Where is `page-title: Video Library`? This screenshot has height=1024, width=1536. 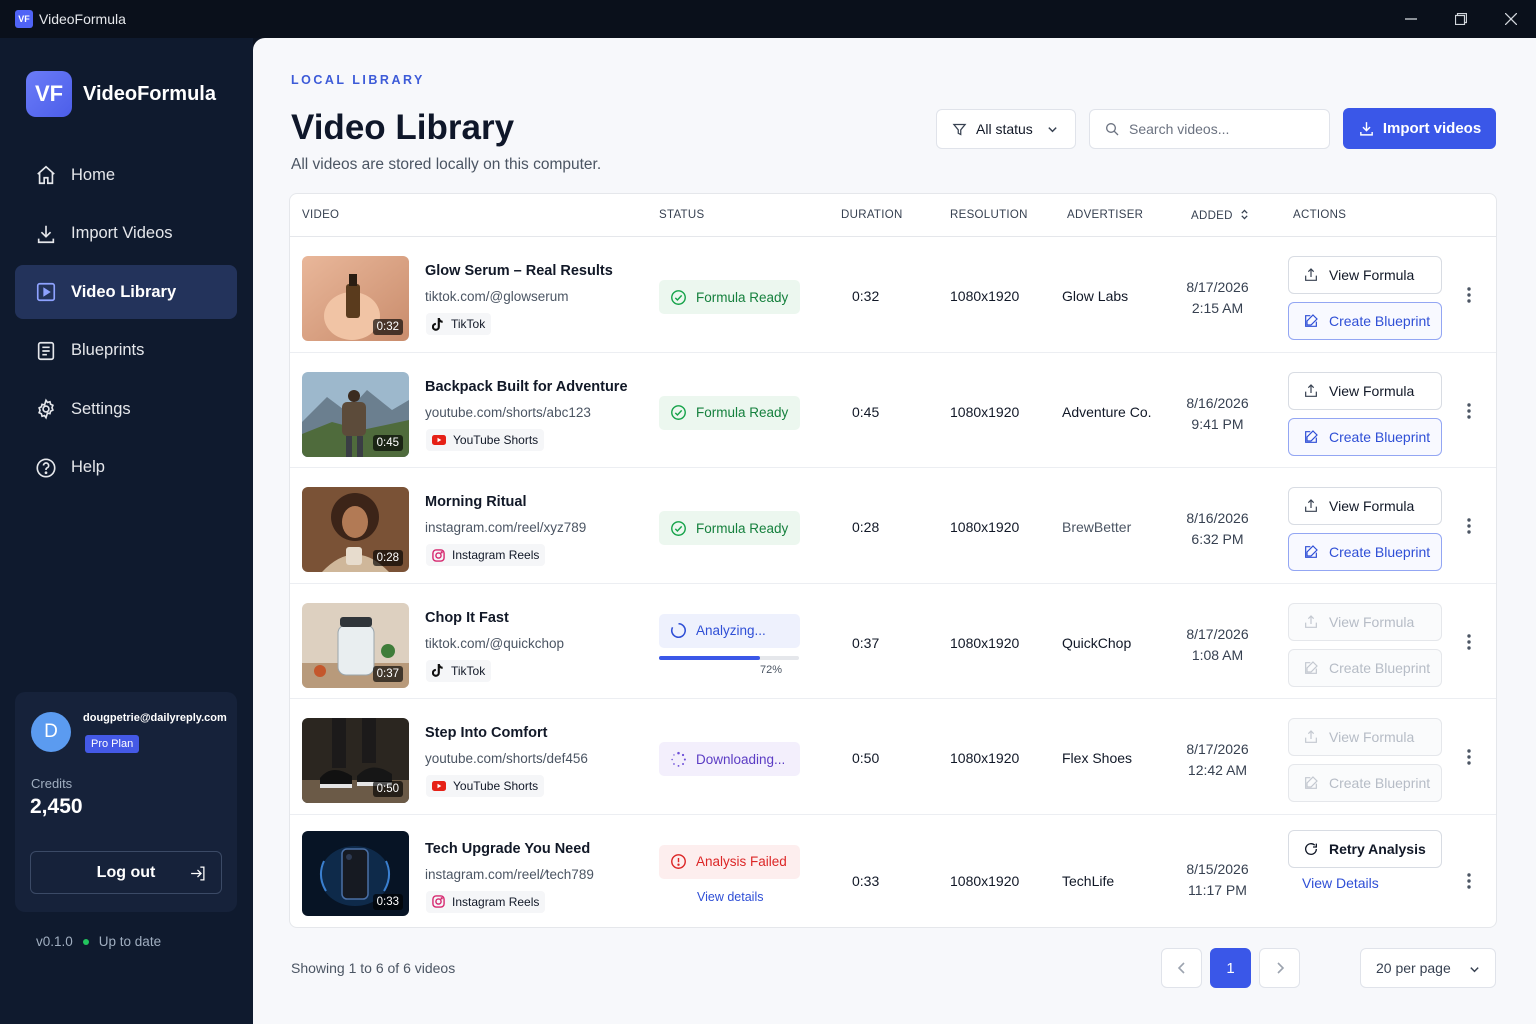
page-title: Video Library is located at coordinates (403, 127).